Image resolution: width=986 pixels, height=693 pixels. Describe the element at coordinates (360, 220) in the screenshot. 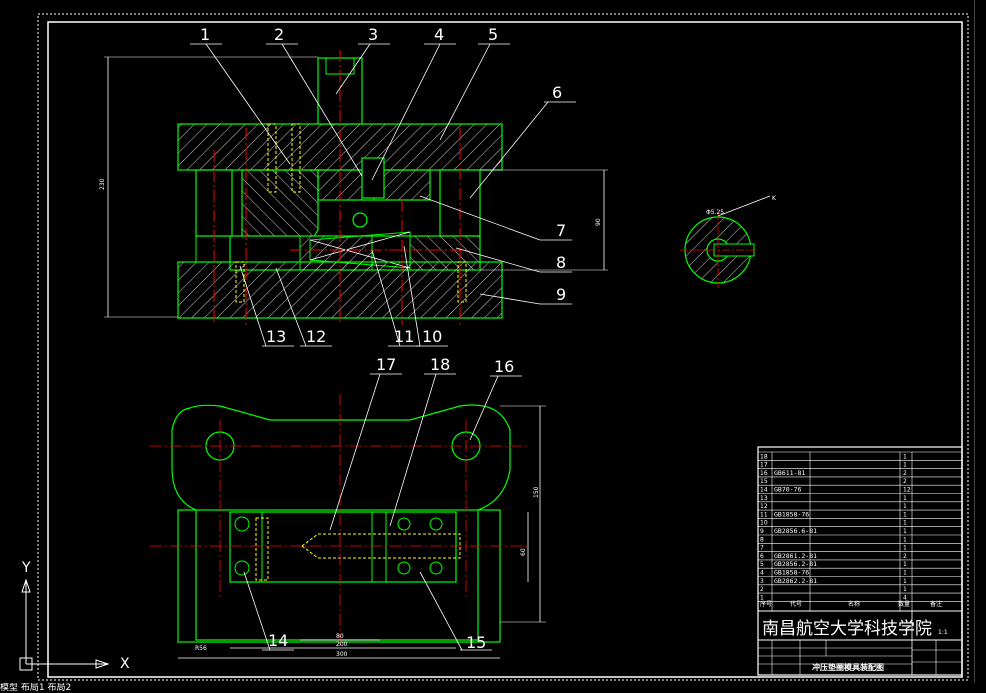

I see `pin` at that location.